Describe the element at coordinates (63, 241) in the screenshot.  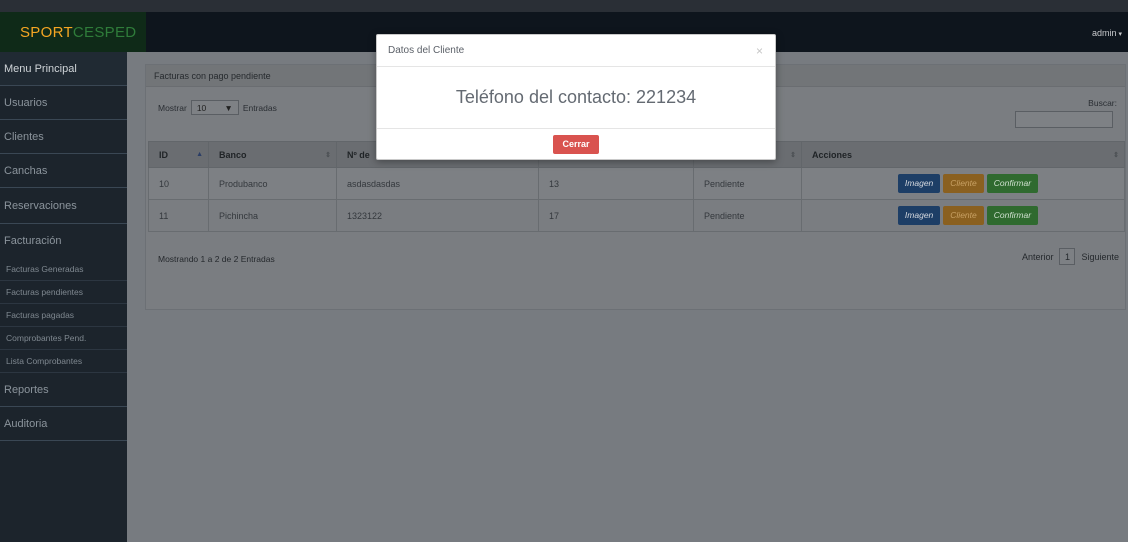
I see `sidebar-item-facturacion: Facturación` at that location.